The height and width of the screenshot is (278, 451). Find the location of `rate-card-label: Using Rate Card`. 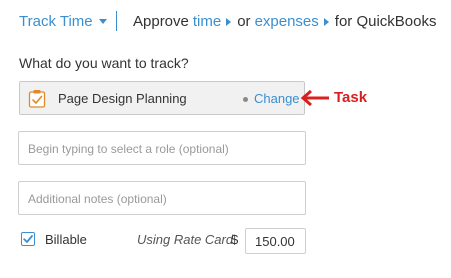

rate-card-label: Using Rate Card is located at coordinates (185, 239).